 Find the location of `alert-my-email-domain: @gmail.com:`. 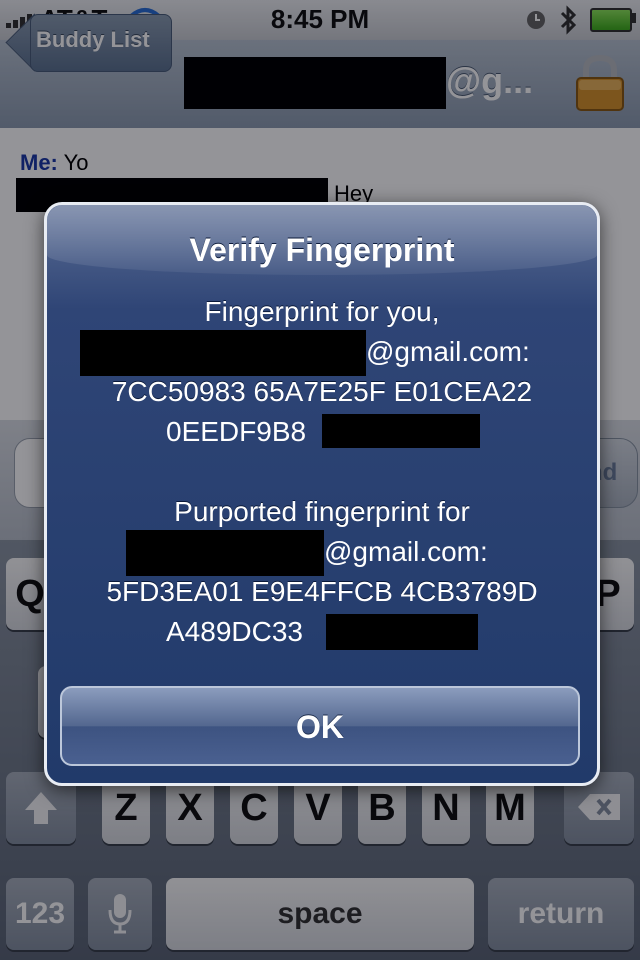

alert-my-email-domain: @gmail.com: is located at coordinates (448, 351).